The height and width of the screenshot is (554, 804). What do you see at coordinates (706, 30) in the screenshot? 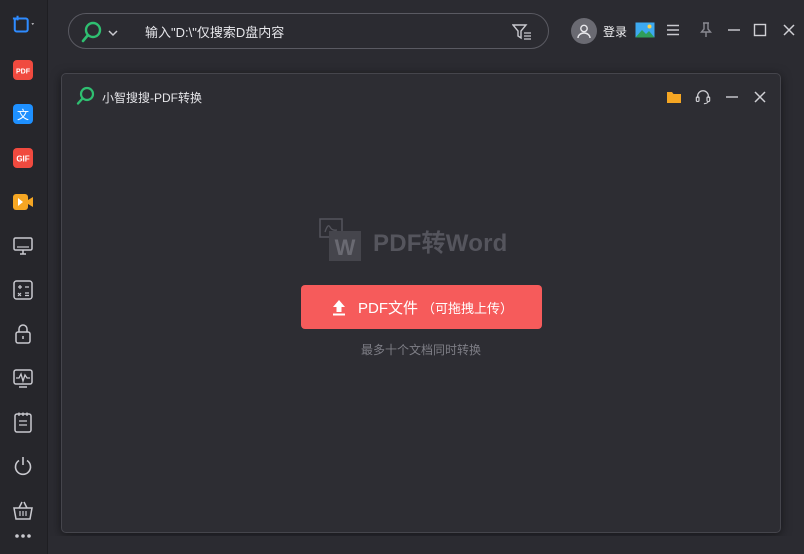
I see `pin-icon` at bounding box center [706, 30].